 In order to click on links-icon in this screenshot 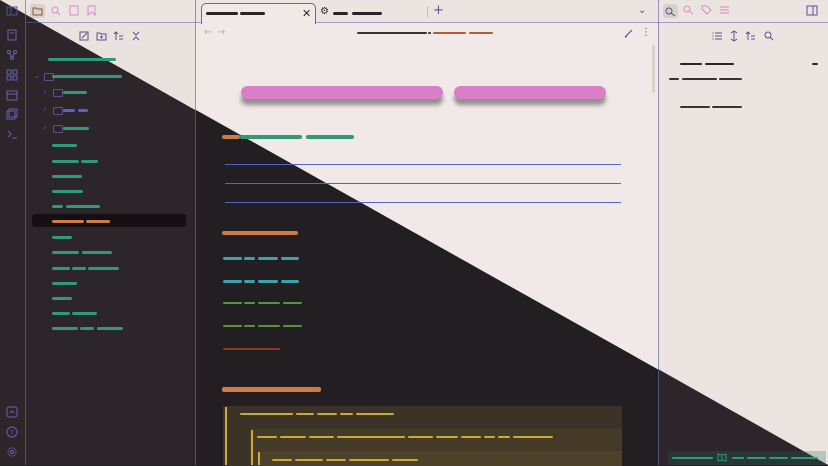, I will do `click(670, 11)`.